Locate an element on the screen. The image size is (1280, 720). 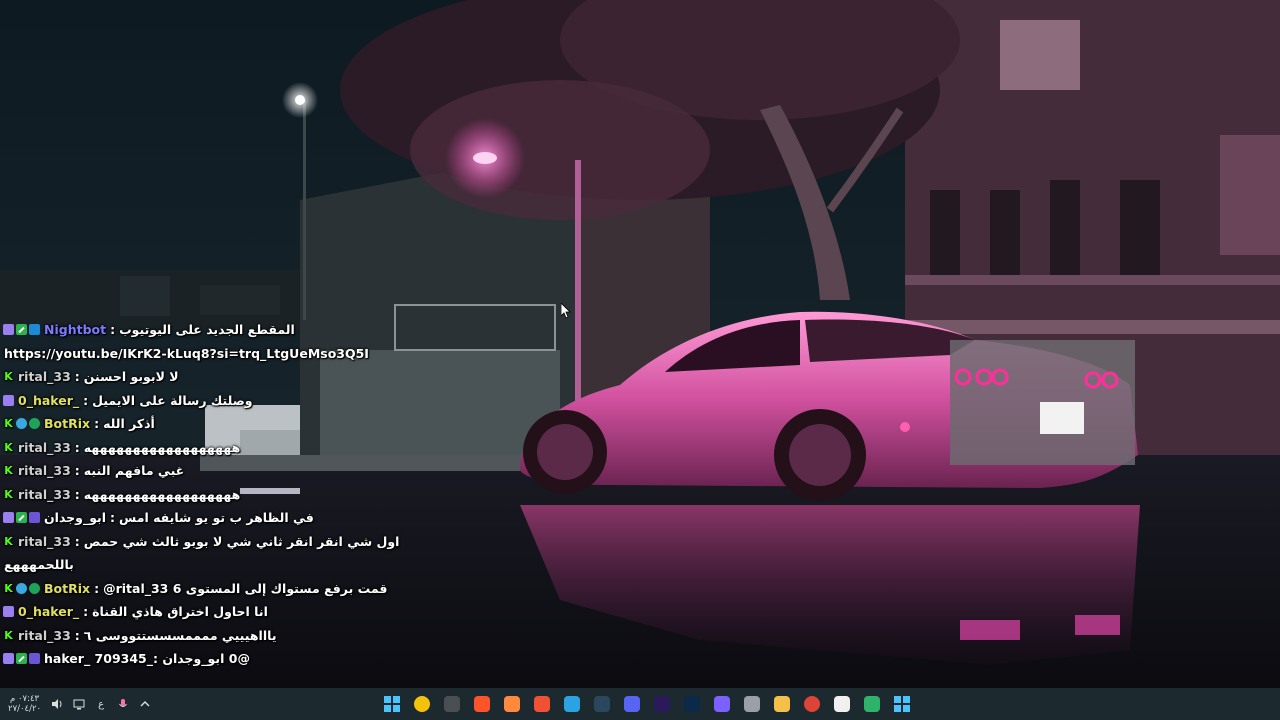
chrome-profile-icon is located at coordinates (812, 704).